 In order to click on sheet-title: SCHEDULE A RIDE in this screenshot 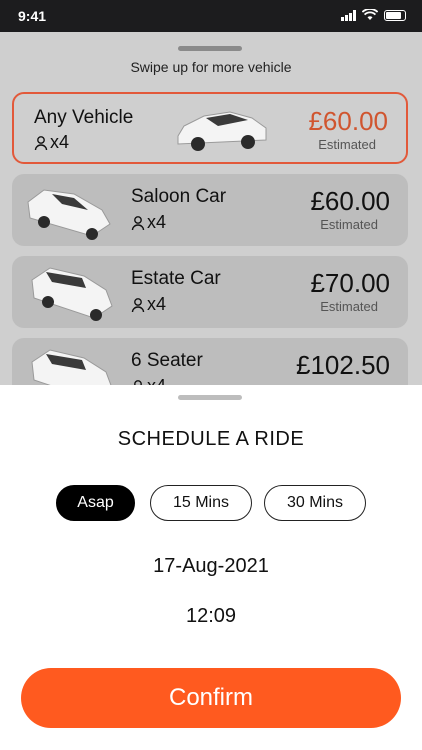, I will do `click(211, 439)`.